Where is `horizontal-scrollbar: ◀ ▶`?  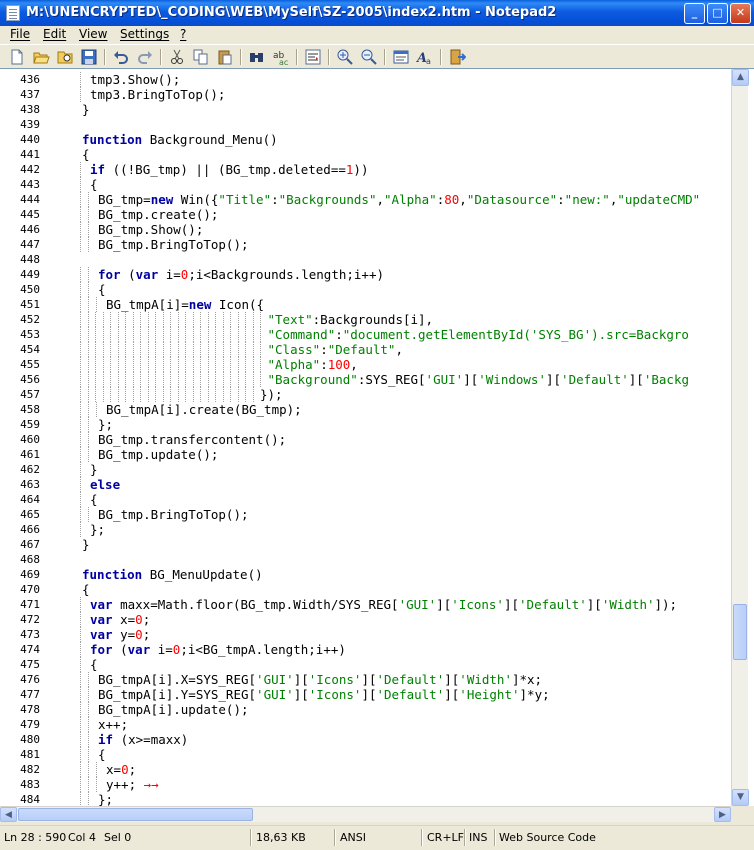 horizontal-scrollbar: ◀ ▶ is located at coordinates (365, 814).